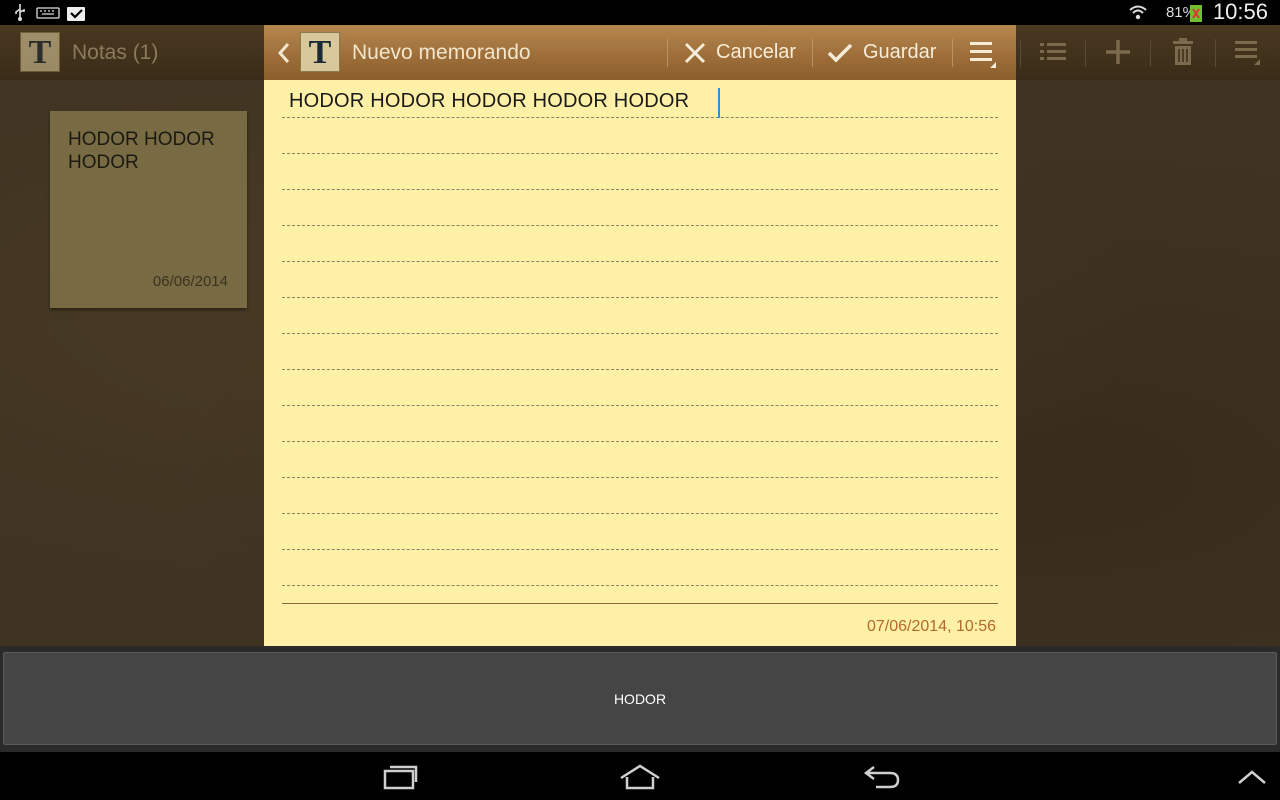 Image resolution: width=1280 pixels, height=800 pixels. I want to click on recent-apps-icon, so click(400, 777).